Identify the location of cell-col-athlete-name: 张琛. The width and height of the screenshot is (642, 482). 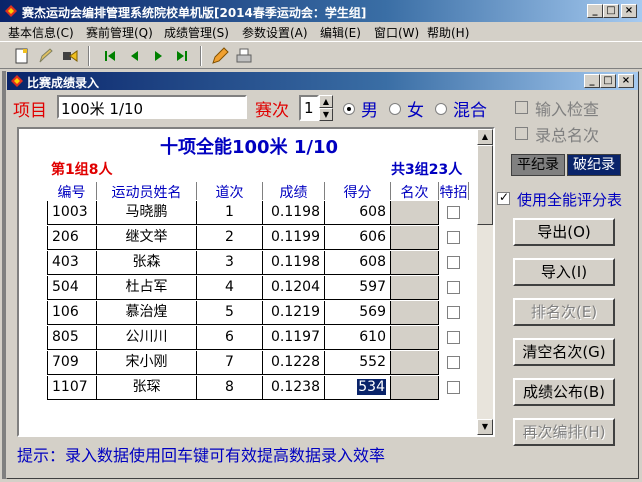
(147, 388).